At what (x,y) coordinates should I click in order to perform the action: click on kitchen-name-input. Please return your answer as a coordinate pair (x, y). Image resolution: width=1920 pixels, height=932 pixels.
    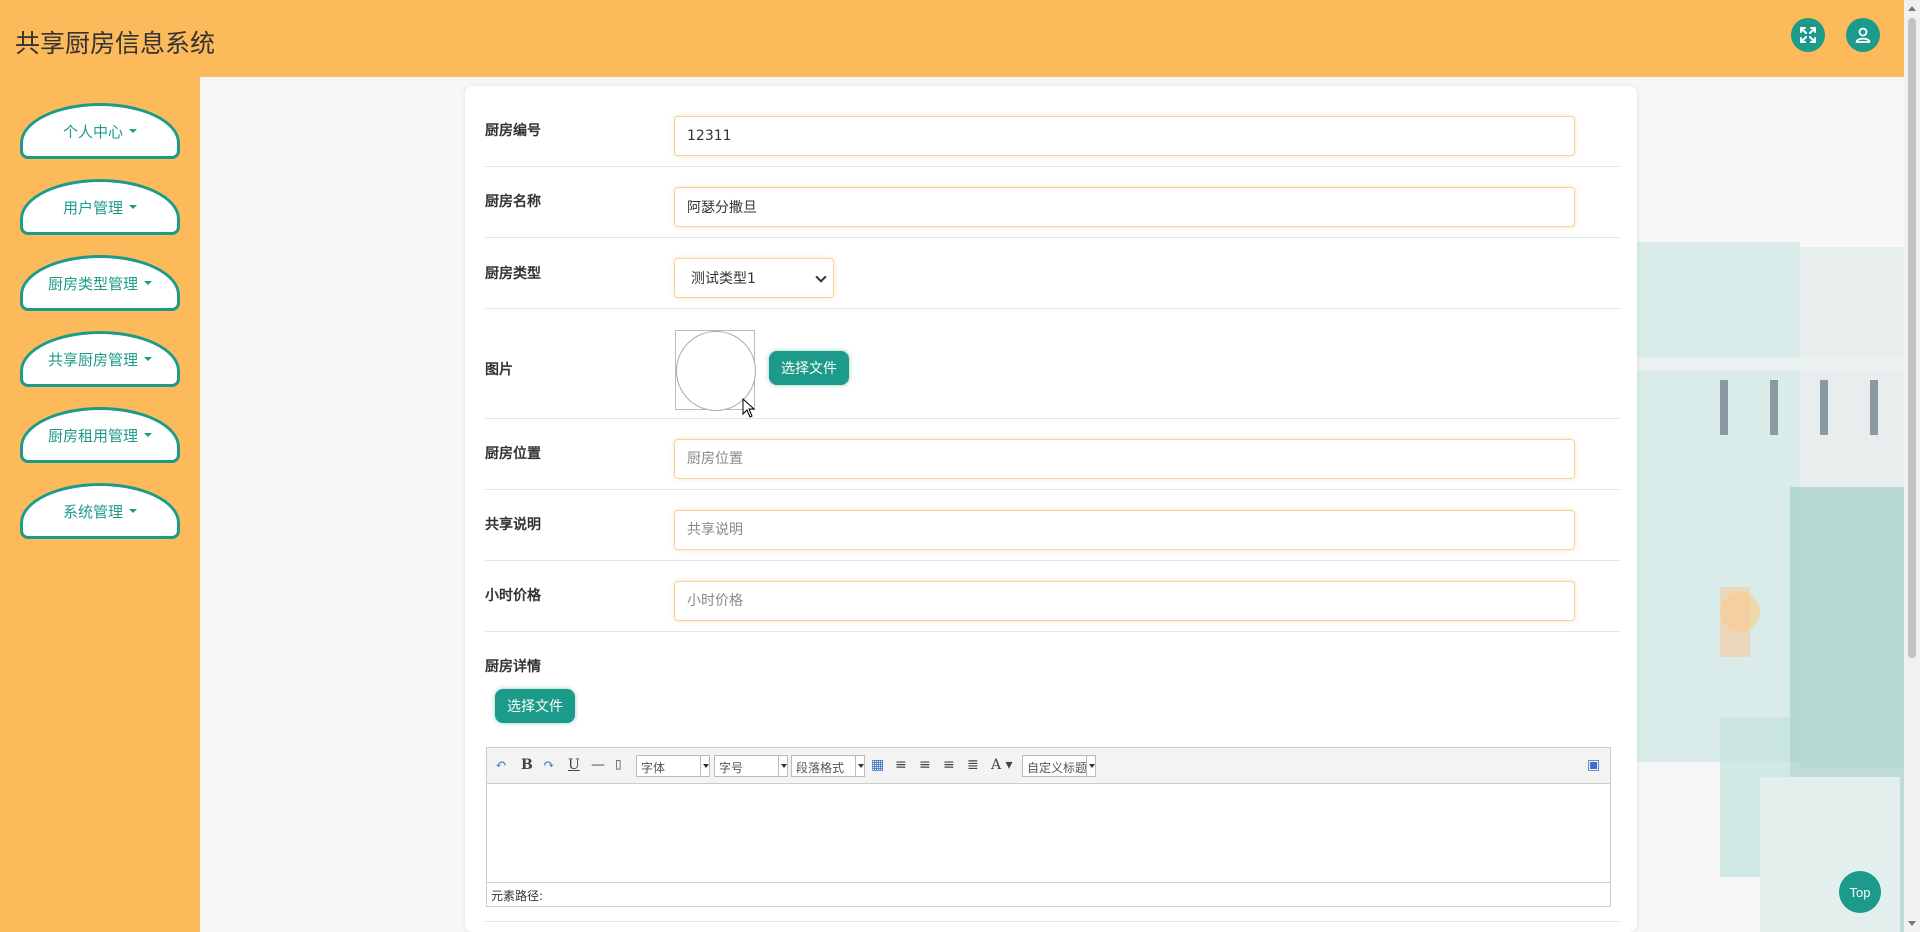
    Looking at the image, I should click on (1124, 207).